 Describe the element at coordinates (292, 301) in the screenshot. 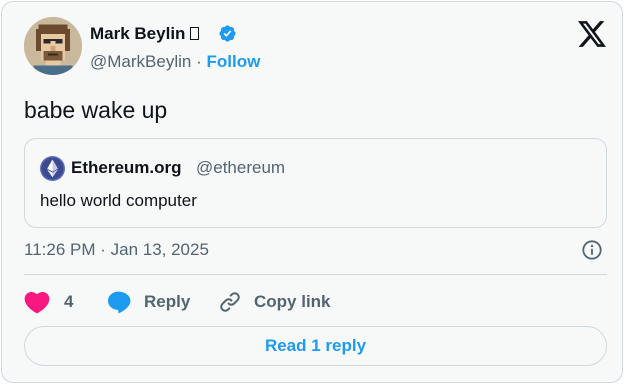

I see `copy-link-label: Copy link` at that location.